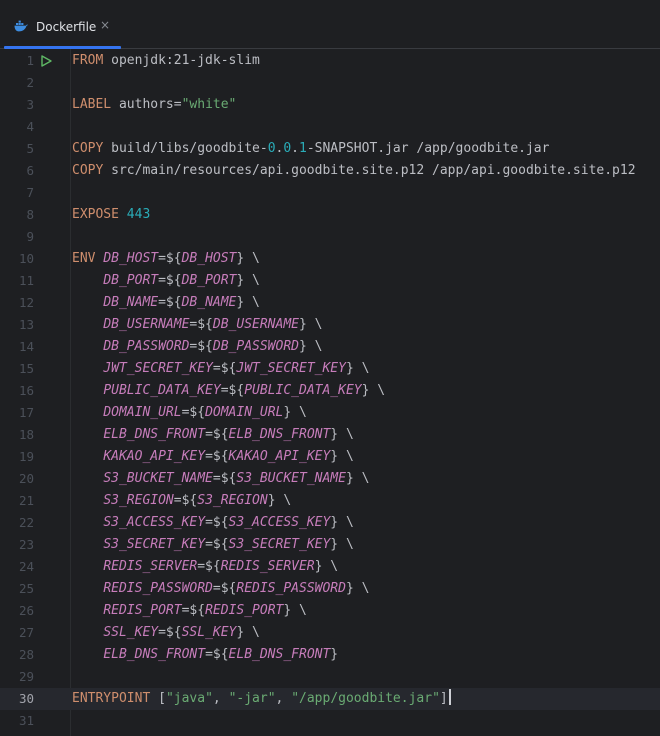 This screenshot has width=660, height=736. I want to click on text-token: ], so click(443, 698).